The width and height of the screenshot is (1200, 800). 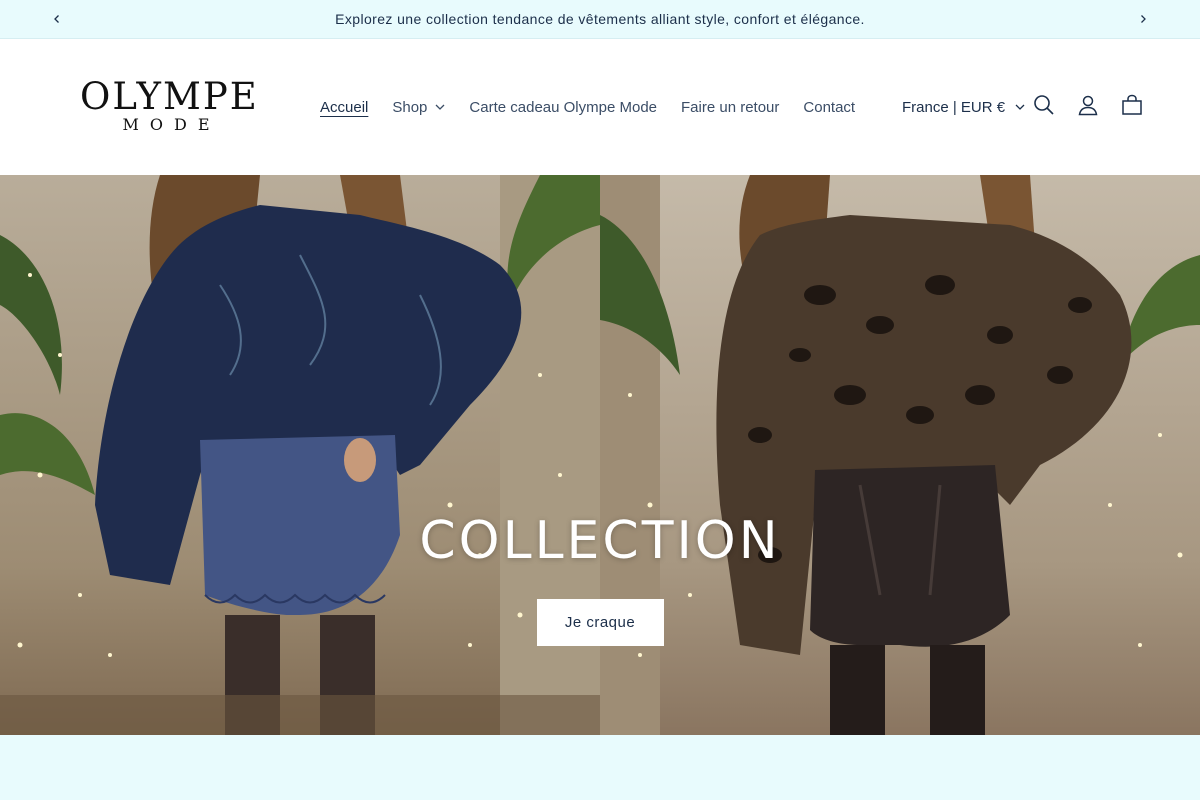 I want to click on locale-label: France | EUR €, so click(x=954, y=107).